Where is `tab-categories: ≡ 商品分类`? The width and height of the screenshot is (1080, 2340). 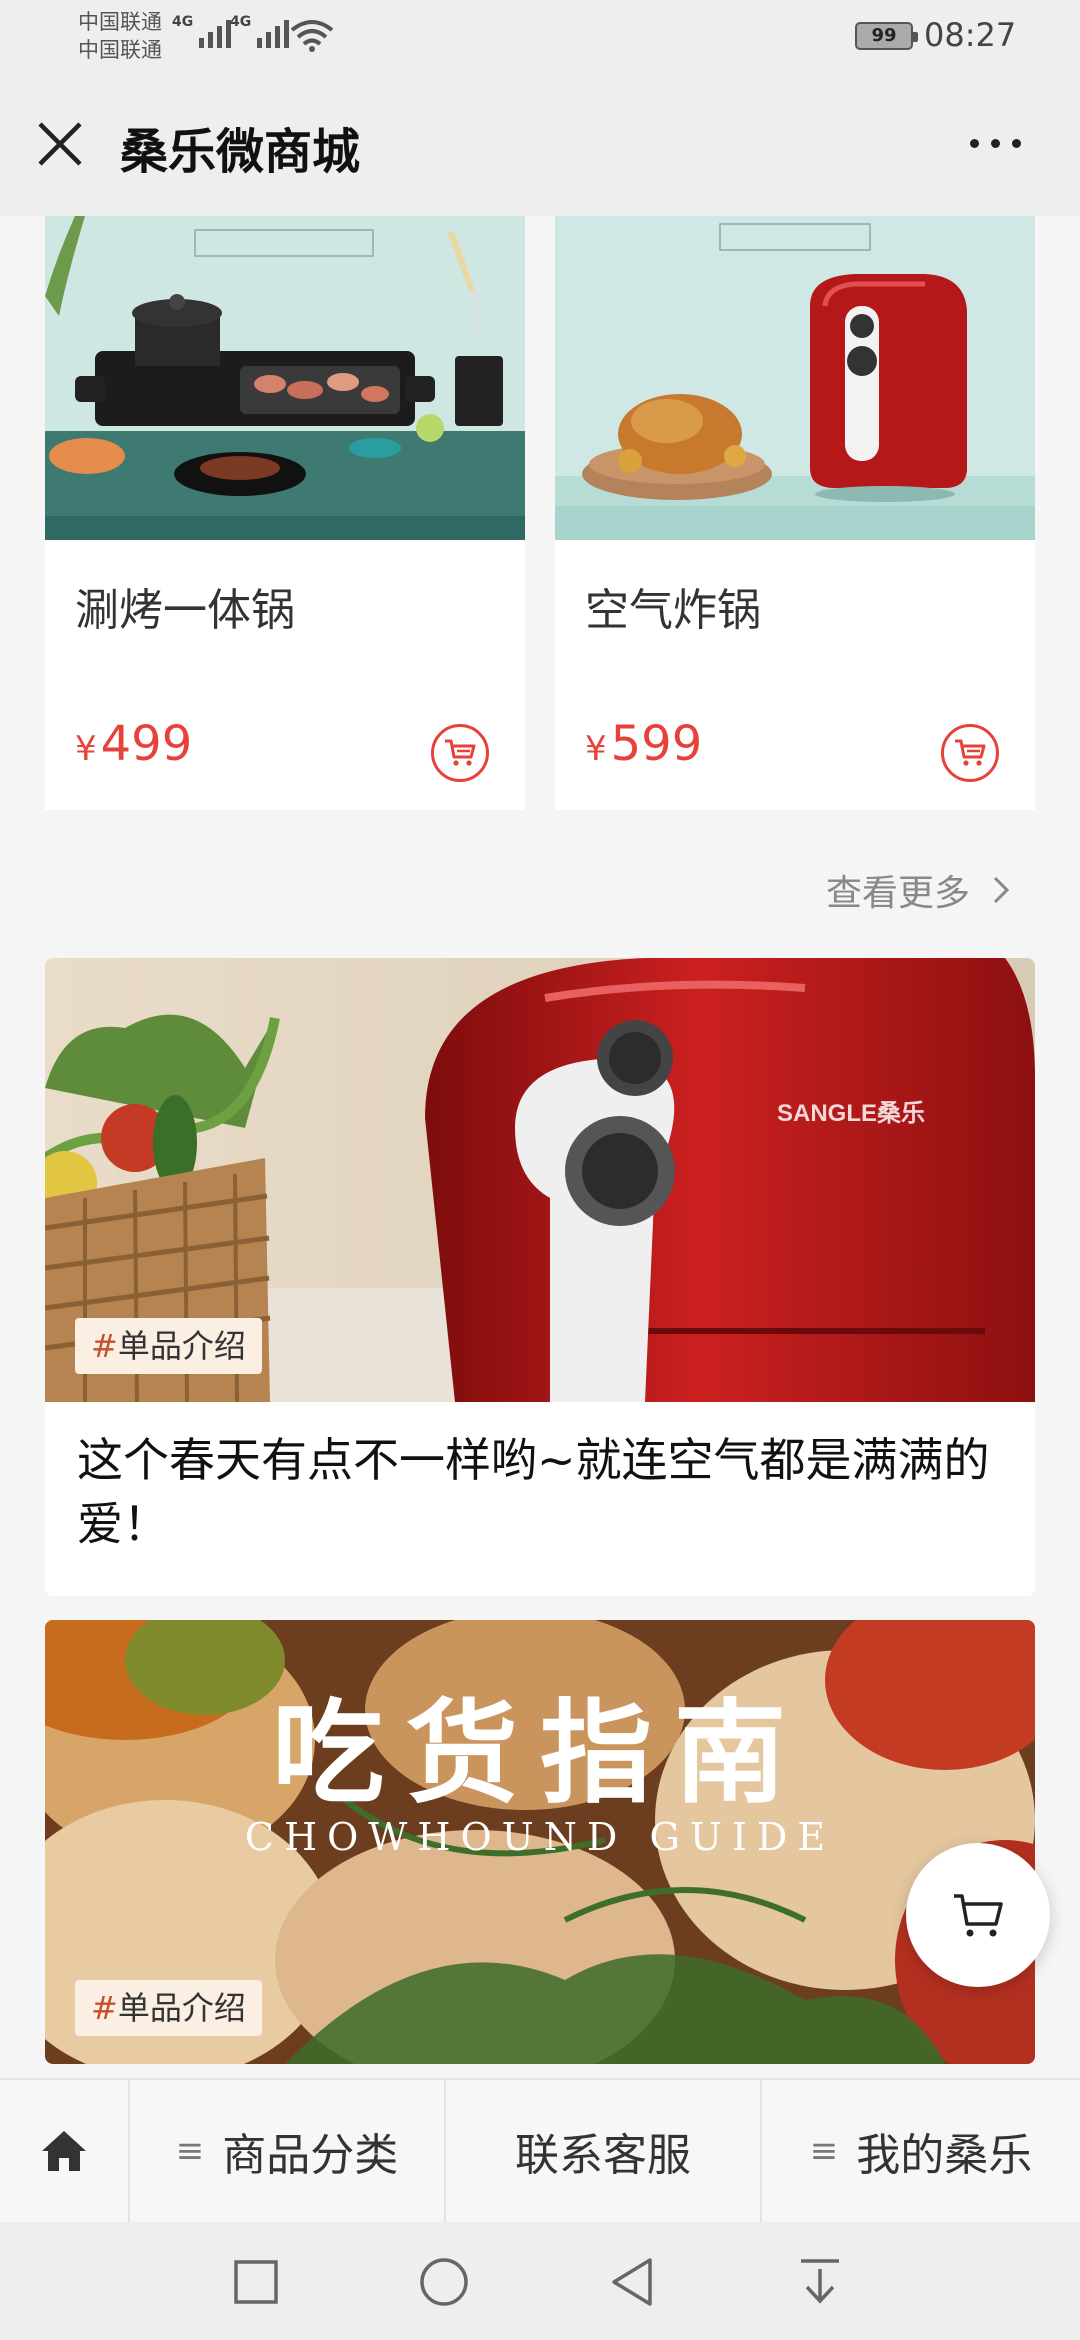
tab-categories: ≡ 商品分类 is located at coordinates (288, 2151).